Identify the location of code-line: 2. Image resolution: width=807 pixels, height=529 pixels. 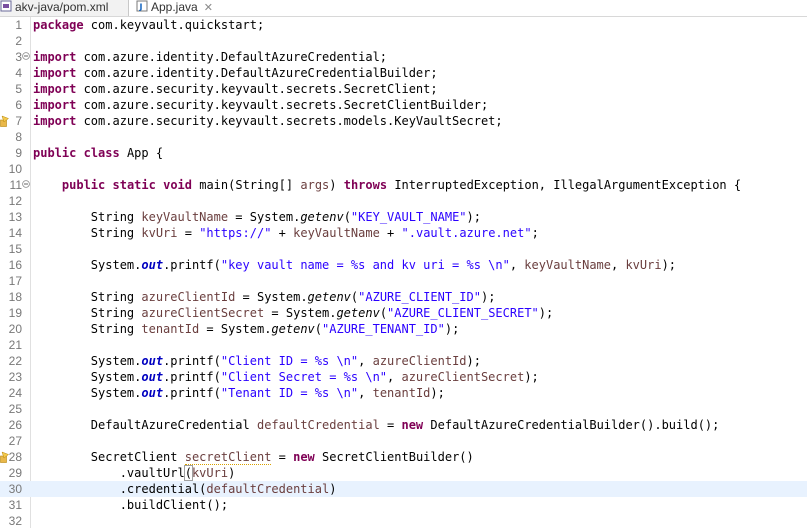
(403, 41).